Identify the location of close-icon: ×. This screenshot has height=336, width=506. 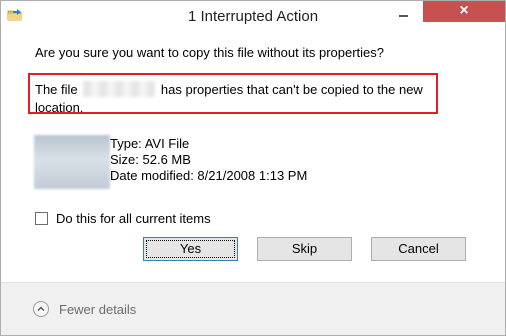
(464, 10).